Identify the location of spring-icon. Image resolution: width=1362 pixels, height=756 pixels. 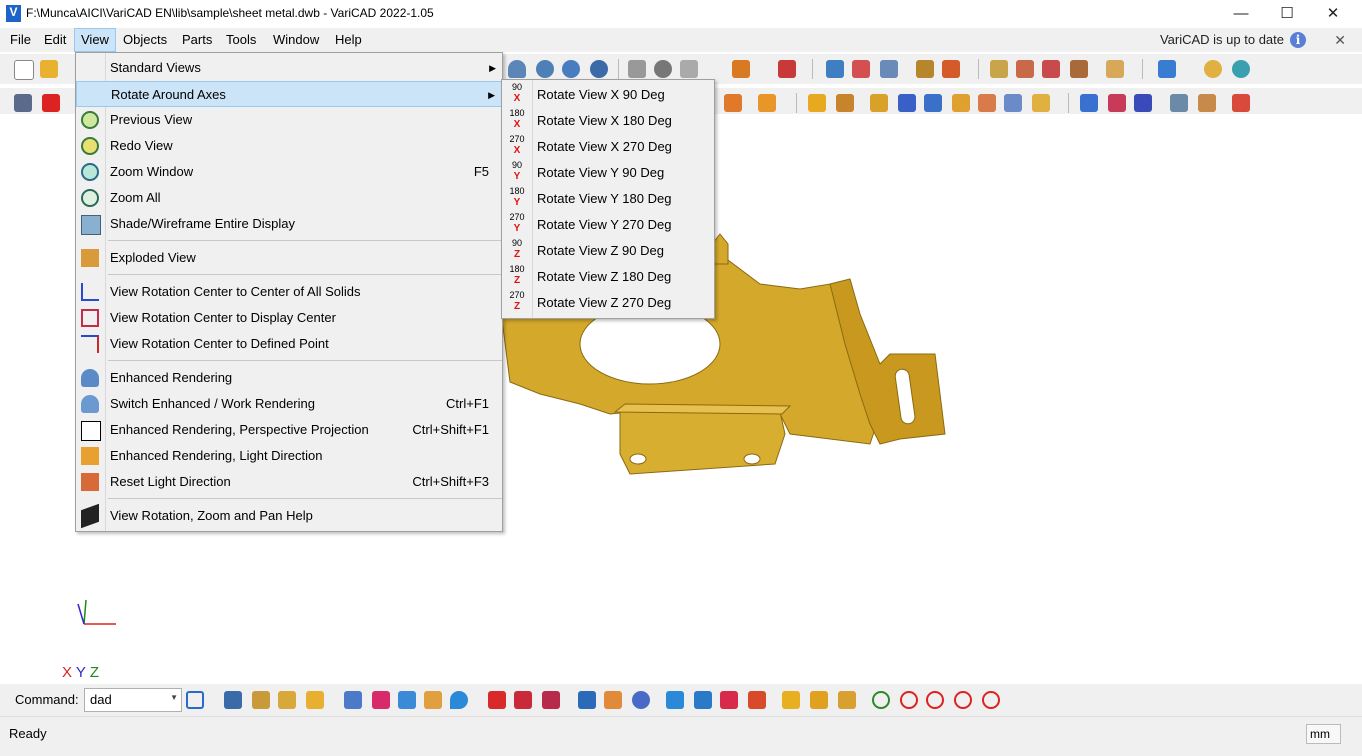
(689, 69).